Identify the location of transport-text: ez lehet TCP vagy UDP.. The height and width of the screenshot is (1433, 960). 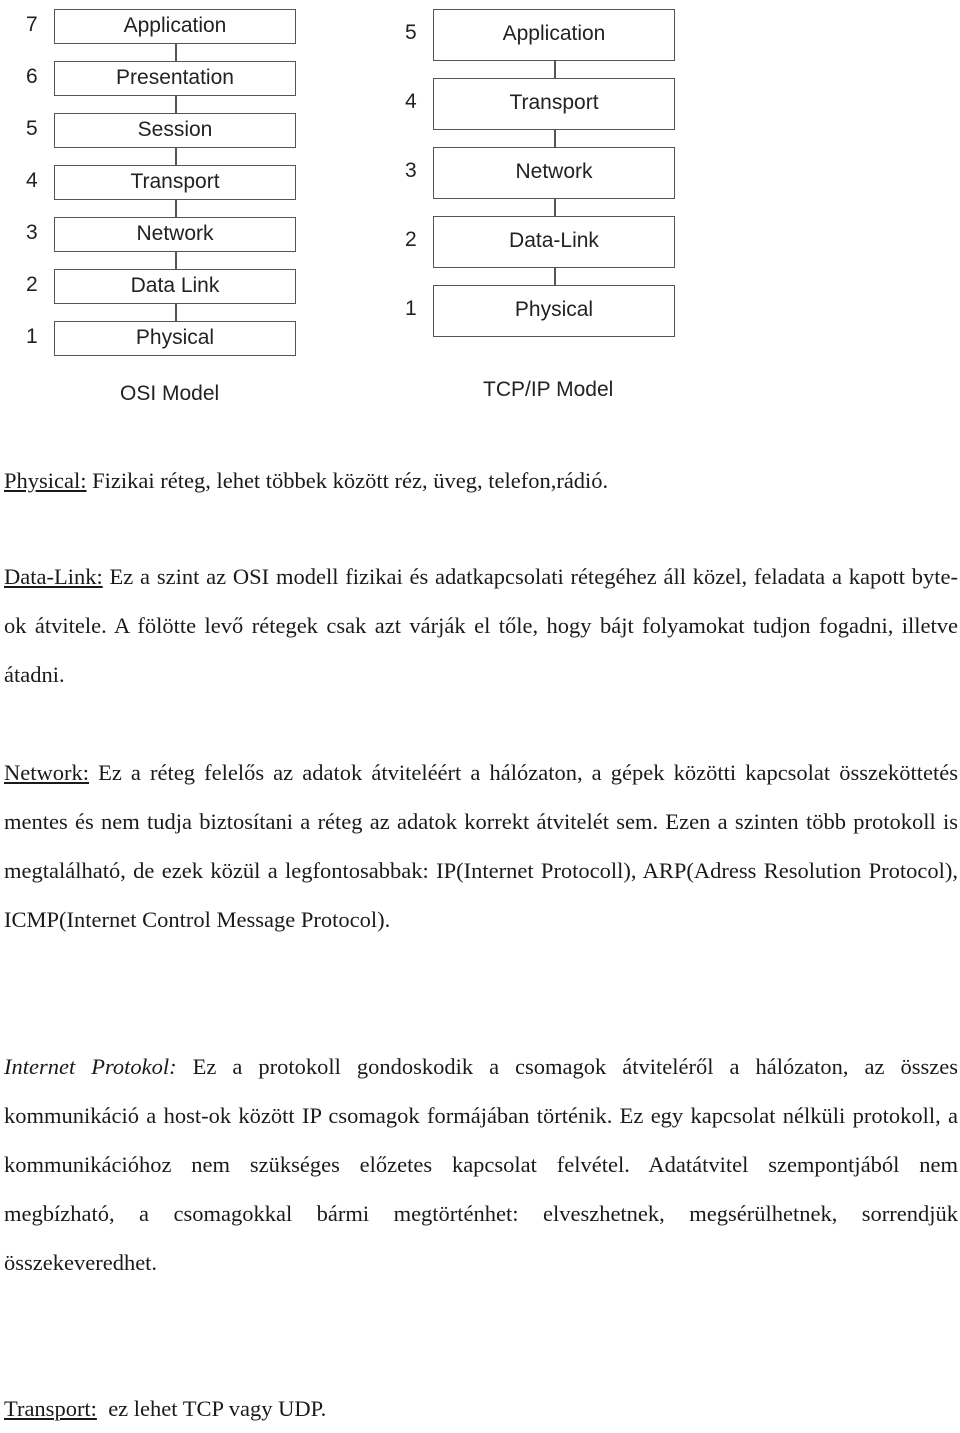
(211, 1408).